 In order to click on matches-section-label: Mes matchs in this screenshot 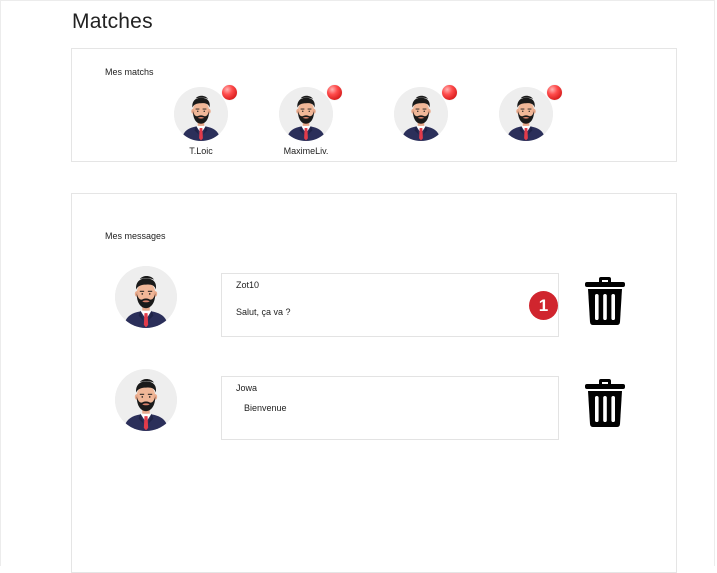, I will do `click(129, 72)`.